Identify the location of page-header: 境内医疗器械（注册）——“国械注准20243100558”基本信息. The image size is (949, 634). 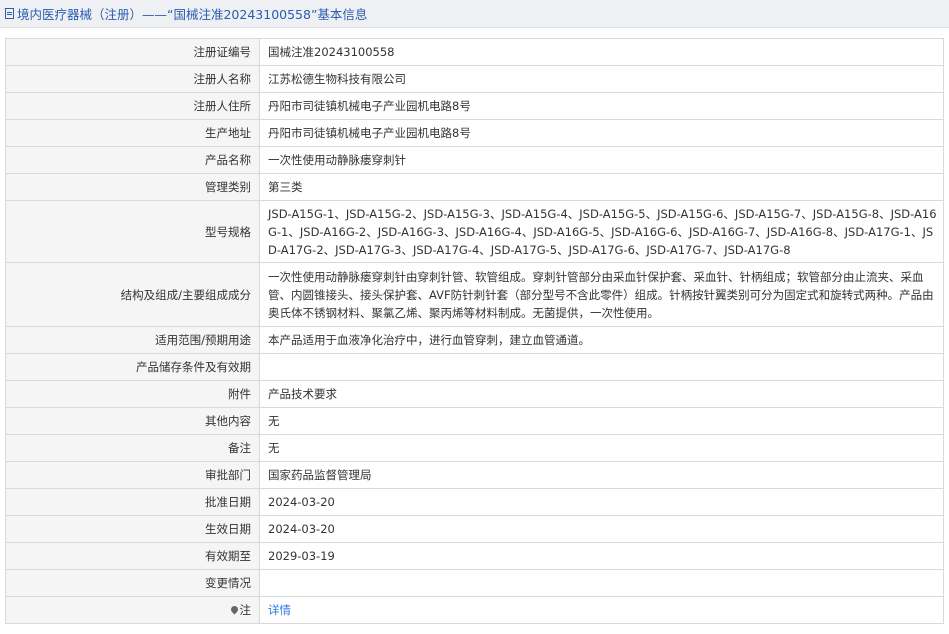
(474, 14).